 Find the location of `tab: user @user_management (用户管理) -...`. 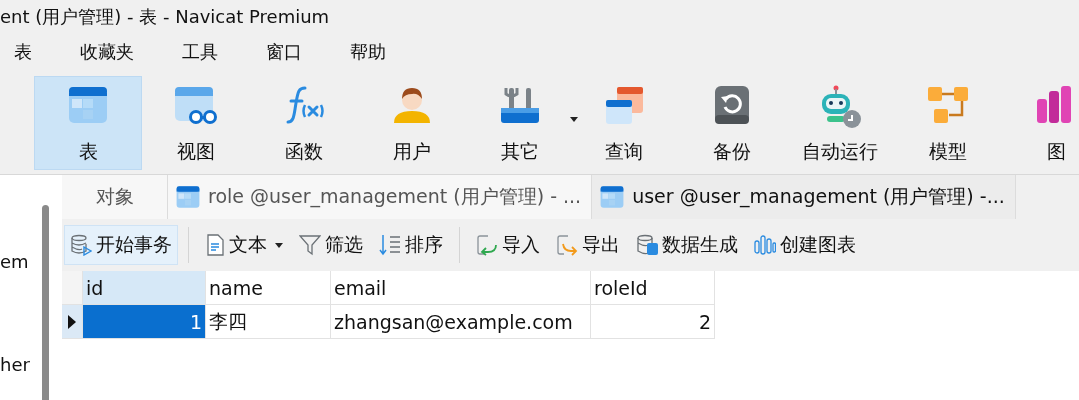

tab: user @user_management (用户管理) -... is located at coordinates (804, 197).